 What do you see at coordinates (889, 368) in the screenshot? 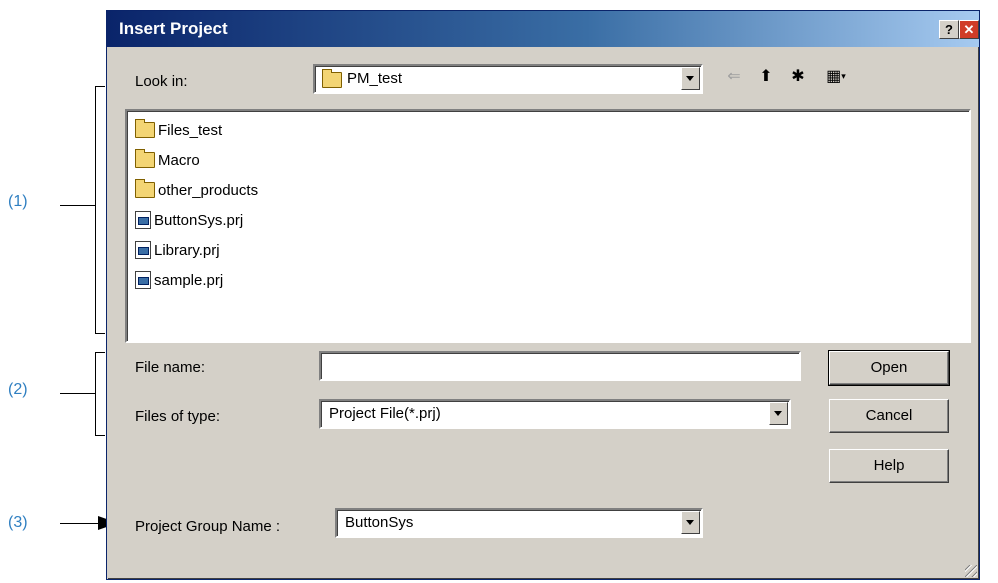
I see `open-button: Open` at bounding box center [889, 368].